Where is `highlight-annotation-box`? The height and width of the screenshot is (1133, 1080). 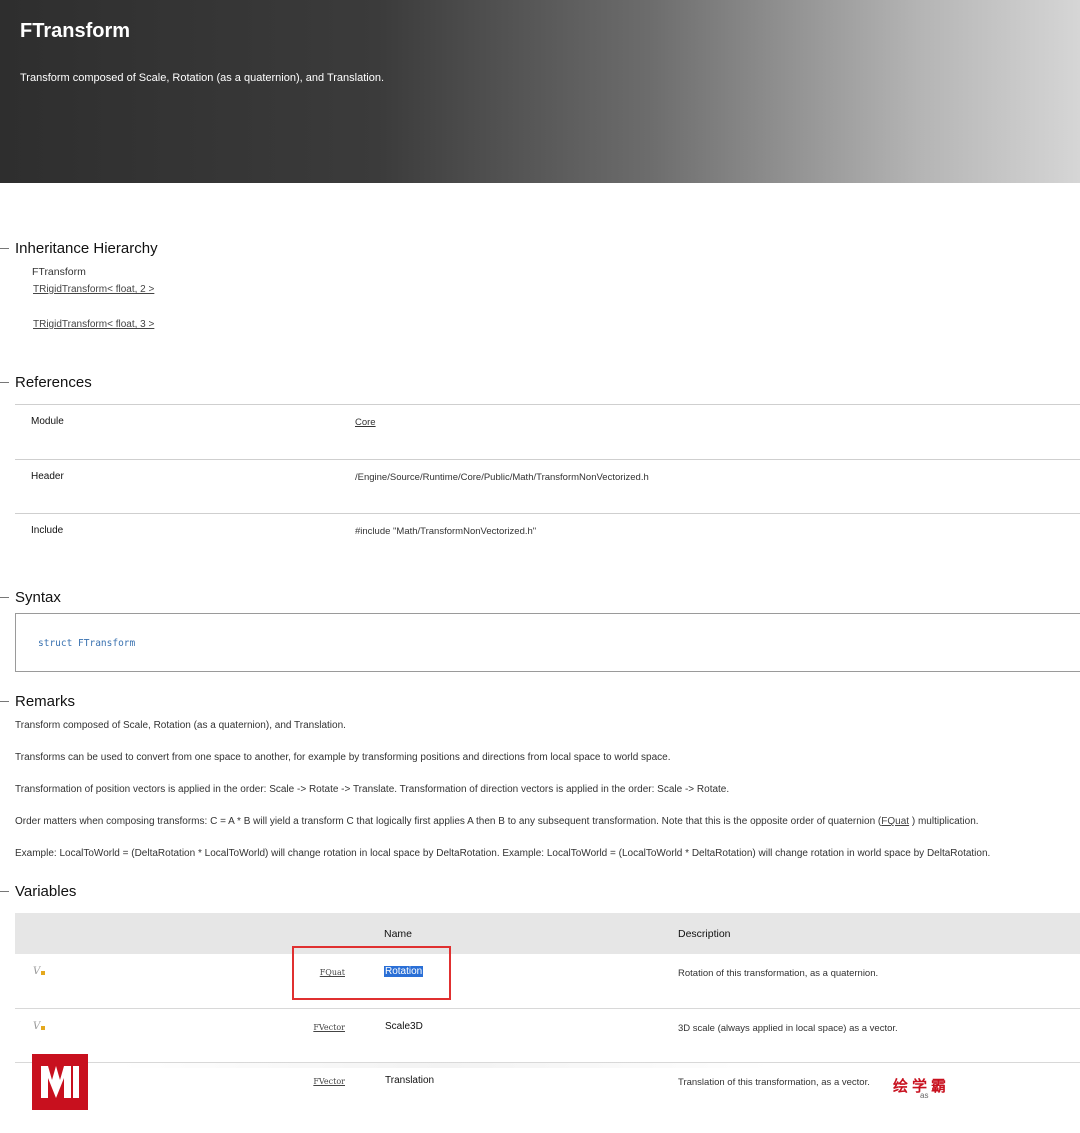
highlight-annotation-box is located at coordinates (371, 973).